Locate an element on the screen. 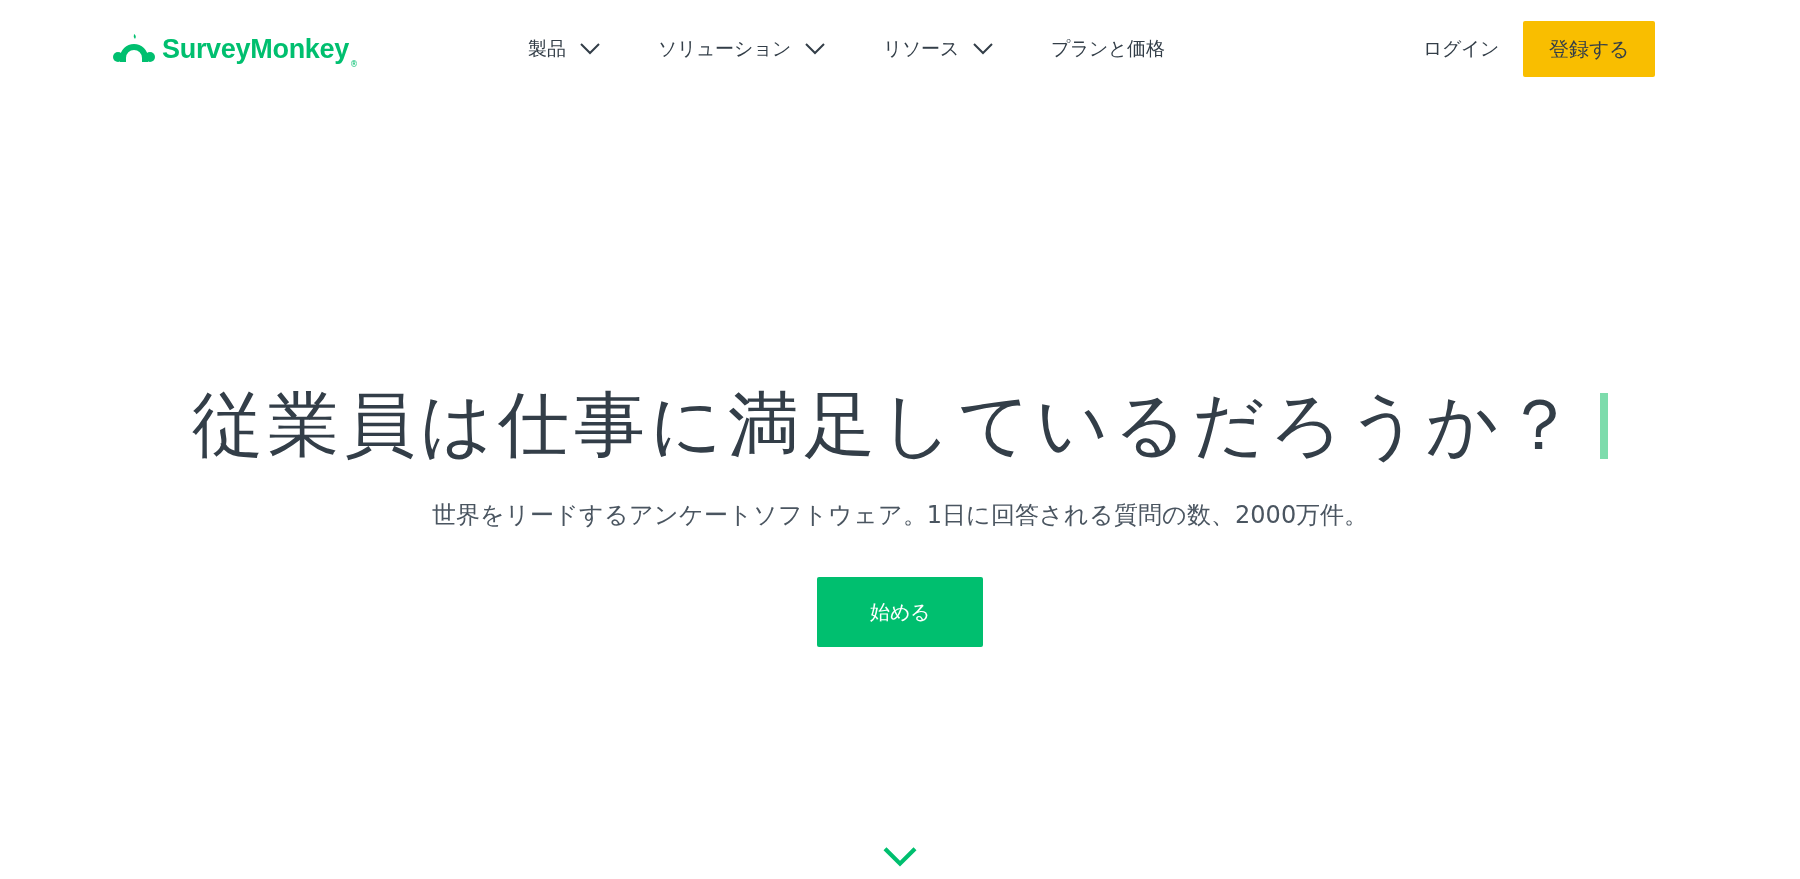 This screenshot has height=879, width=1800. login-link: ログイン is located at coordinates (1461, 49).